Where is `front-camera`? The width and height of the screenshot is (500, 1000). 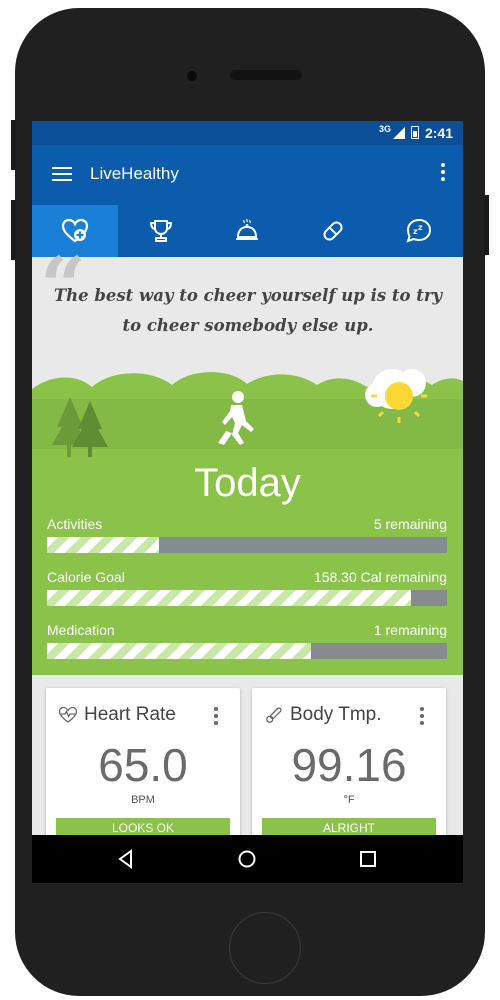 front-camera is located at coordinates (192, 76).